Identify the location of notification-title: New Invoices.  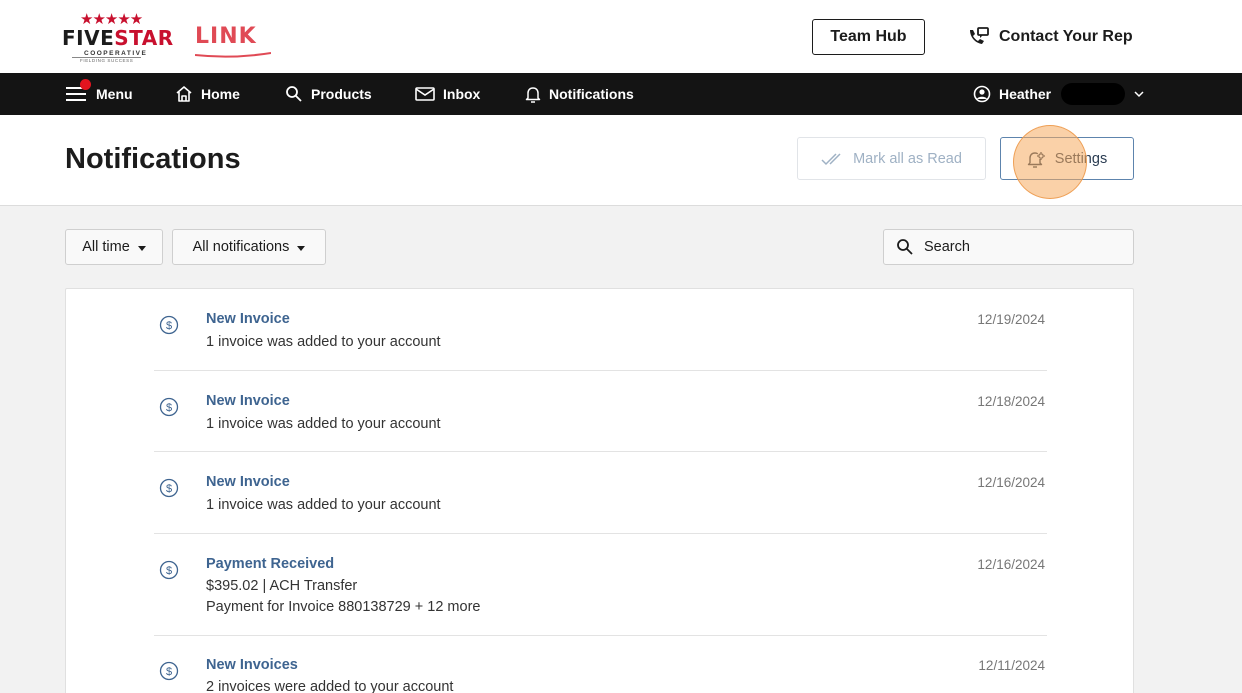
(252, 665).